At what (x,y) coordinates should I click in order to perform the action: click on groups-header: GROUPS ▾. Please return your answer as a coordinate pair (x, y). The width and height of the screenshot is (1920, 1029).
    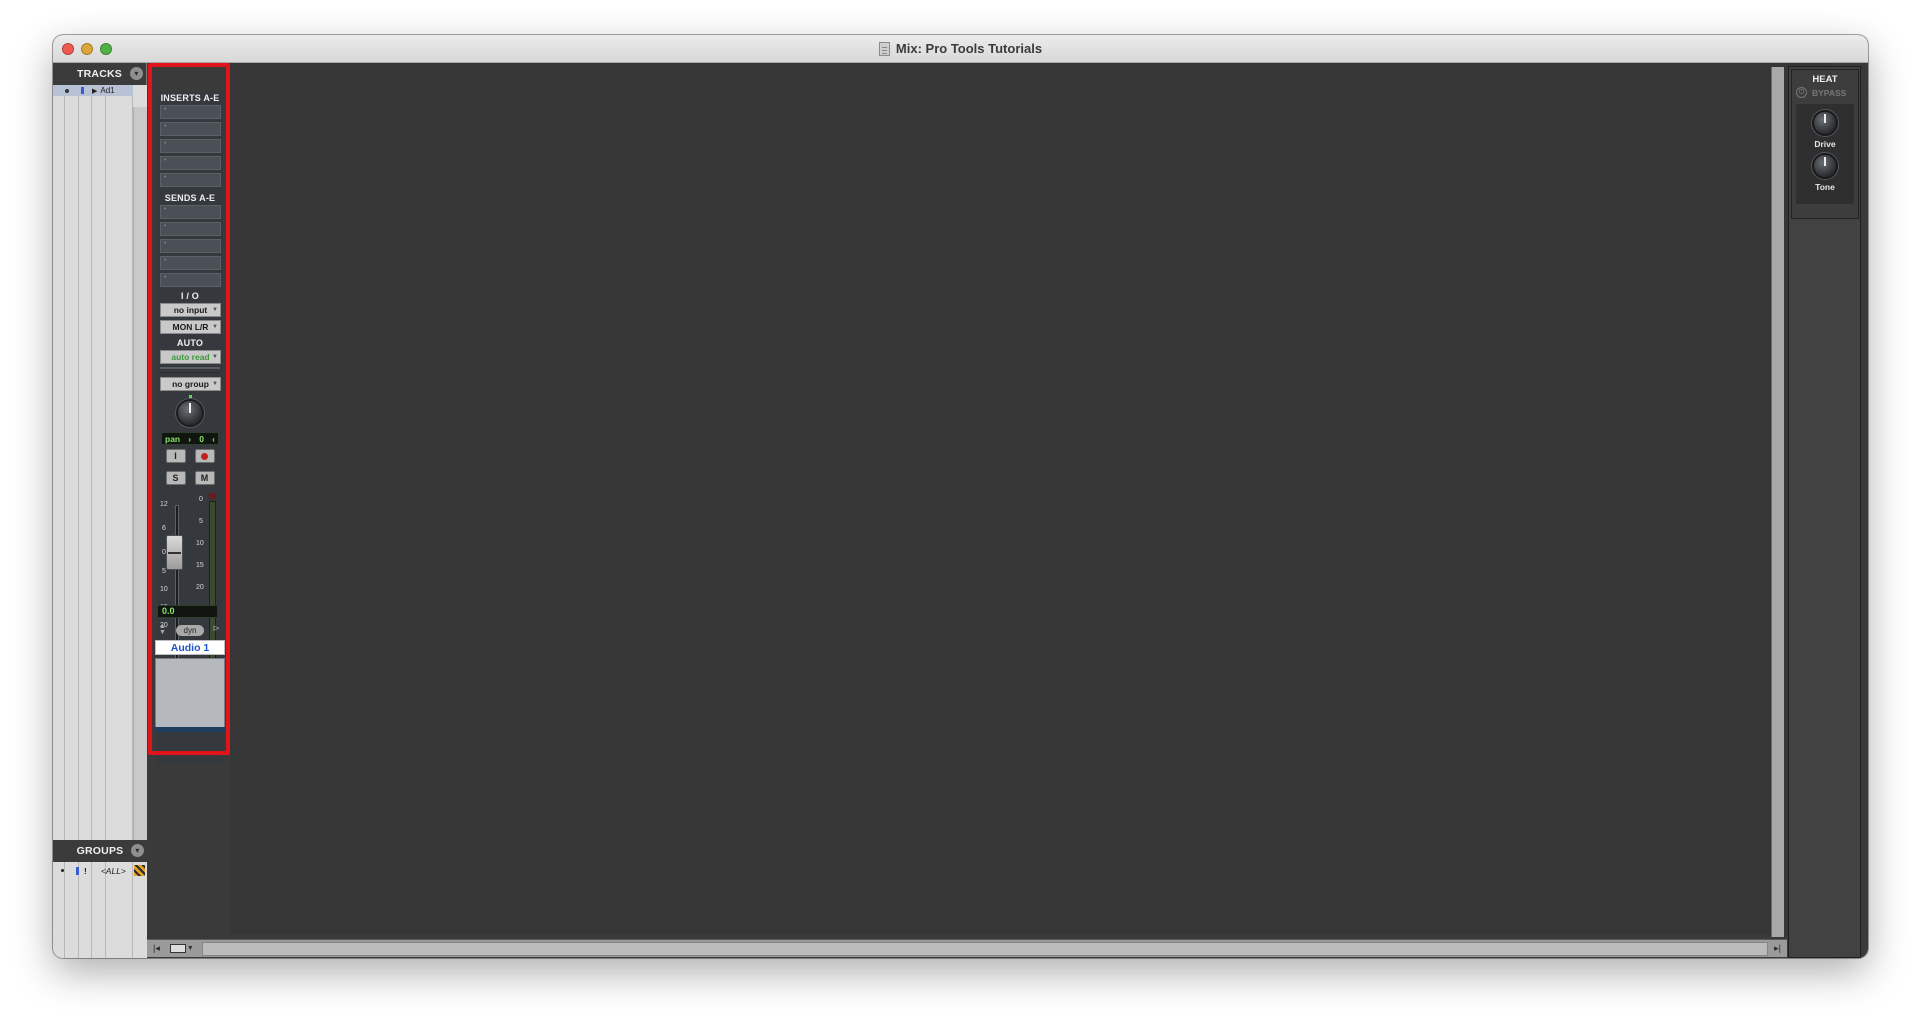
    Looking at the image, I should click on (100, 851).